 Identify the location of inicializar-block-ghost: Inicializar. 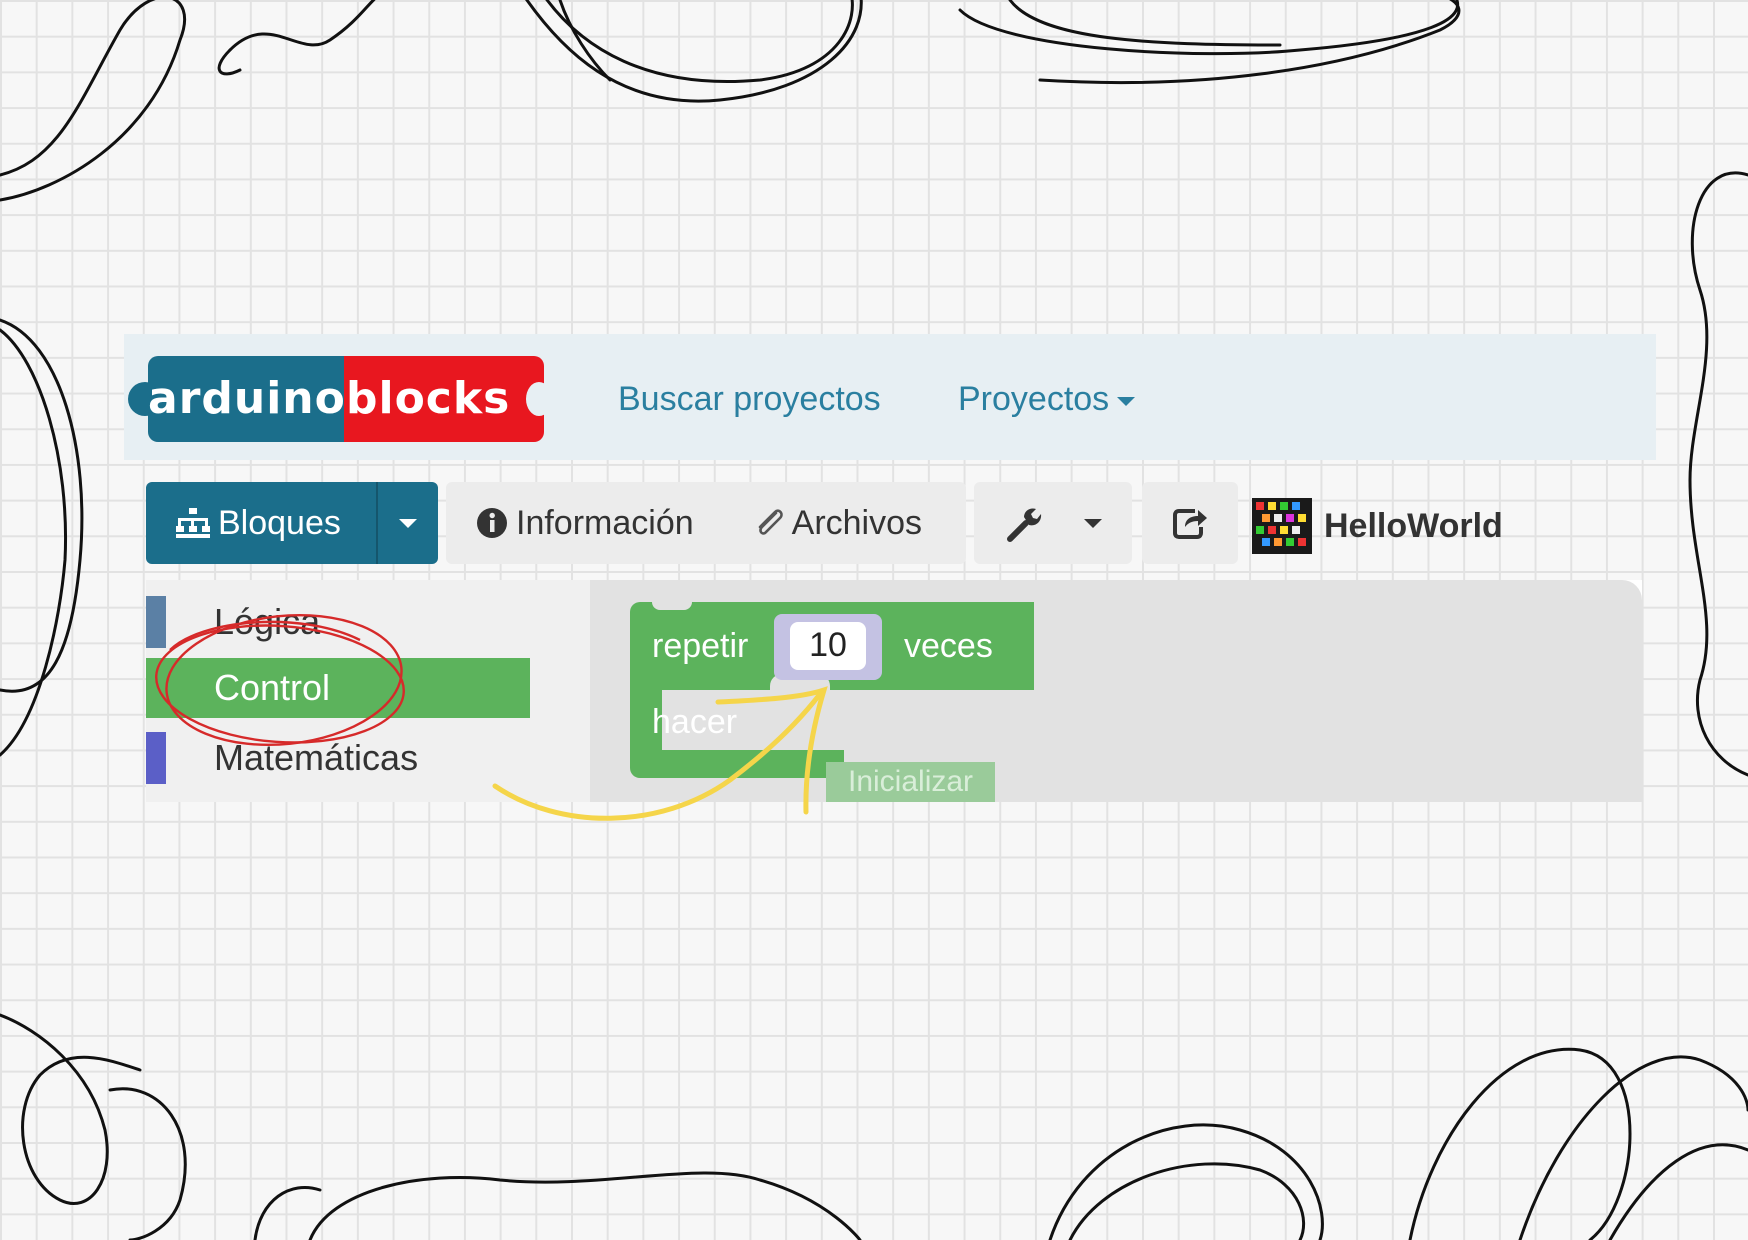
(911, 782).